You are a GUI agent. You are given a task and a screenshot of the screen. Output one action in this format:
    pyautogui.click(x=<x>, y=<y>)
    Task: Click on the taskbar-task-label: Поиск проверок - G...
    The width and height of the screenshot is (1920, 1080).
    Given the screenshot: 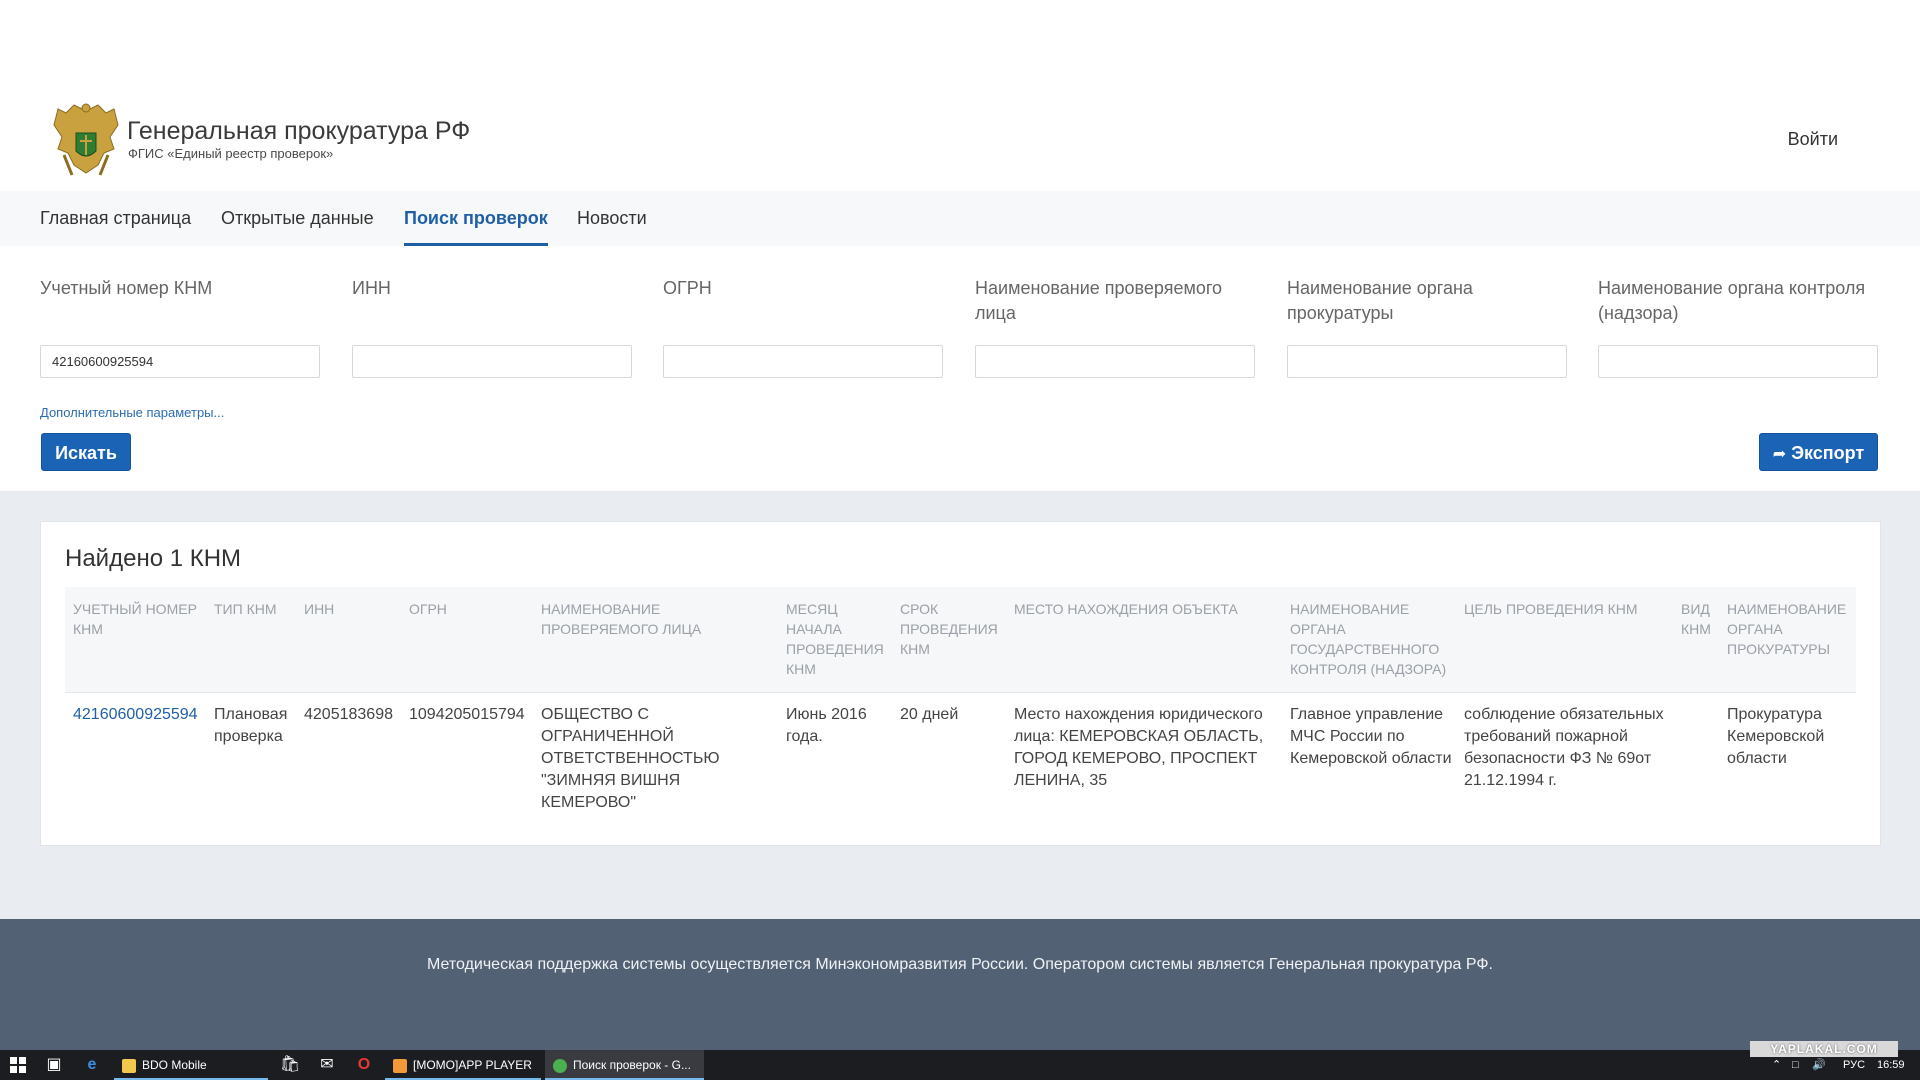 What is the action you would take?
    pyautogui.click(x=632, y=1065)
    